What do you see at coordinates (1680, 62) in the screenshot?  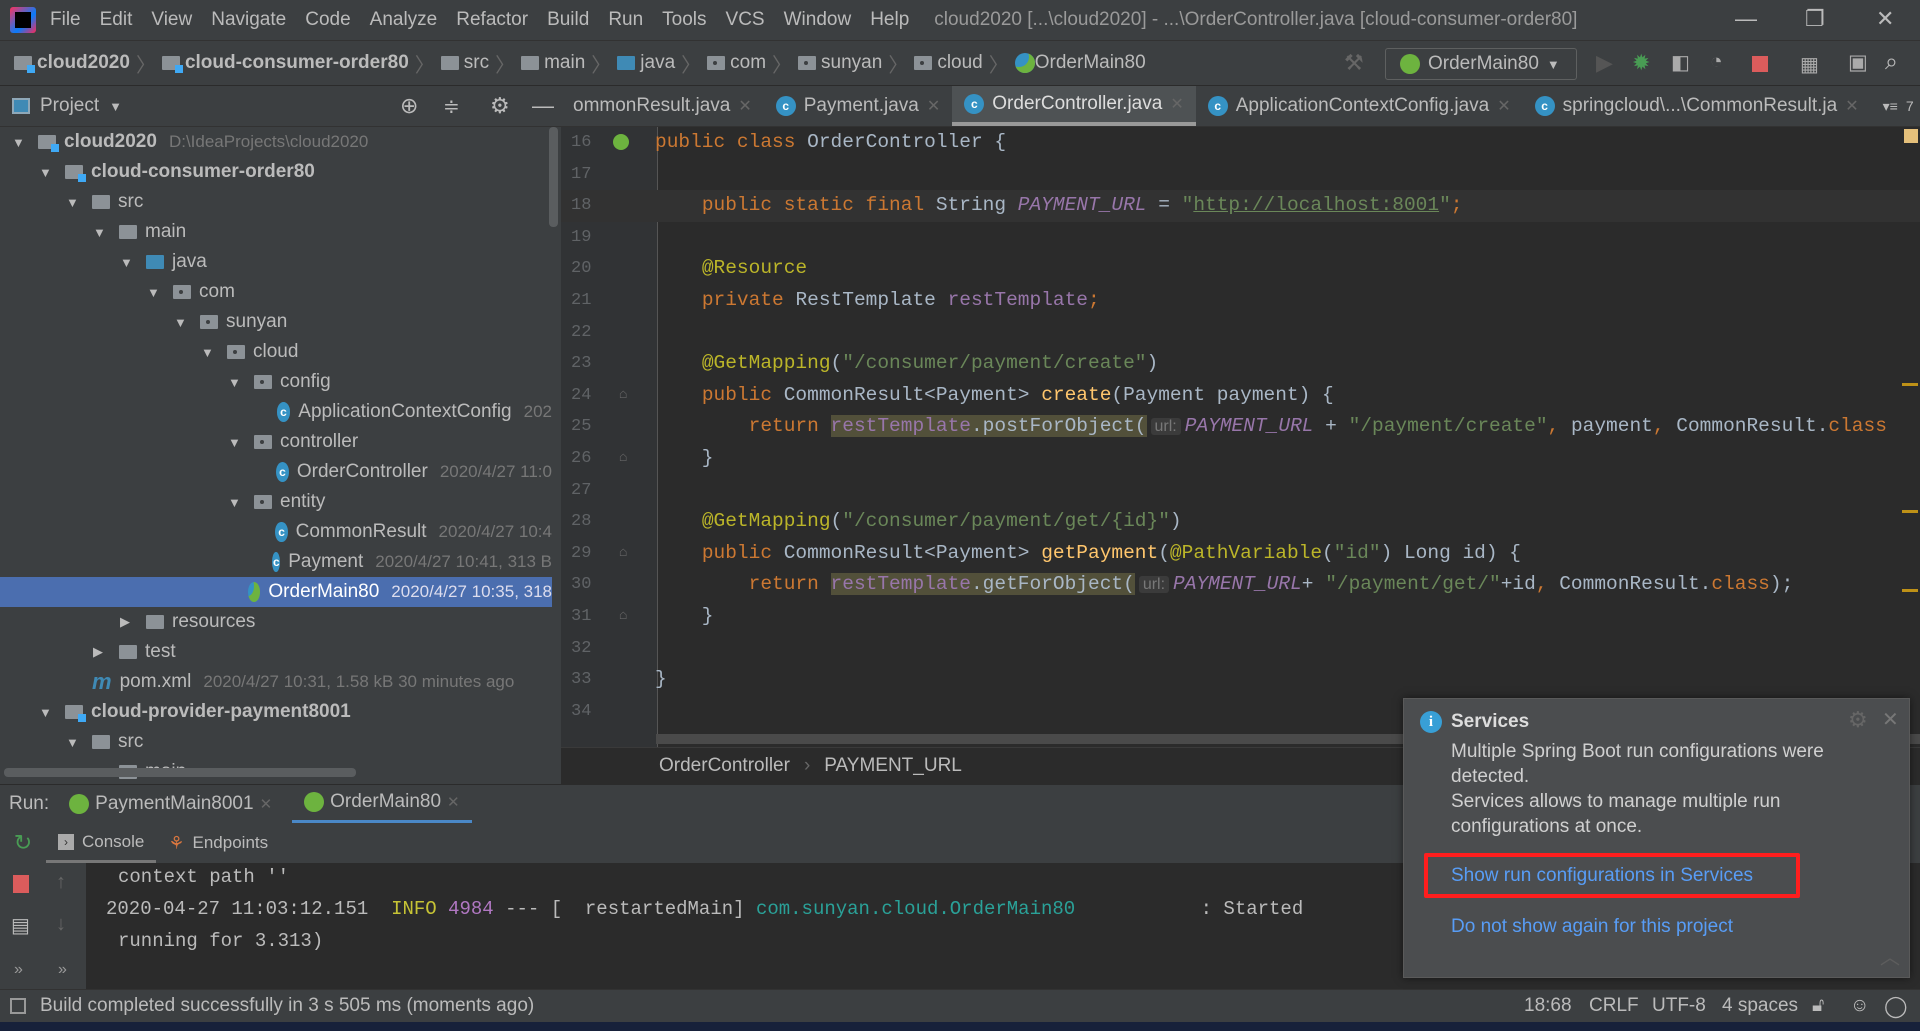 I see `run-with-coverage-icon: ◧` at bounding box center [1680, 62].